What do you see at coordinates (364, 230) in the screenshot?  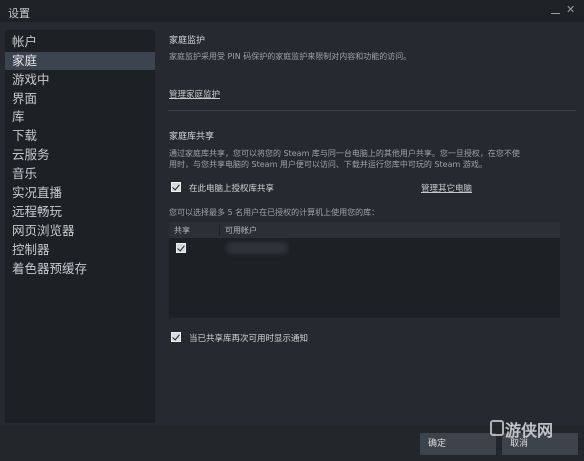 I see `table-header: 共享 可用帐户` at bounding box center [364, 230].